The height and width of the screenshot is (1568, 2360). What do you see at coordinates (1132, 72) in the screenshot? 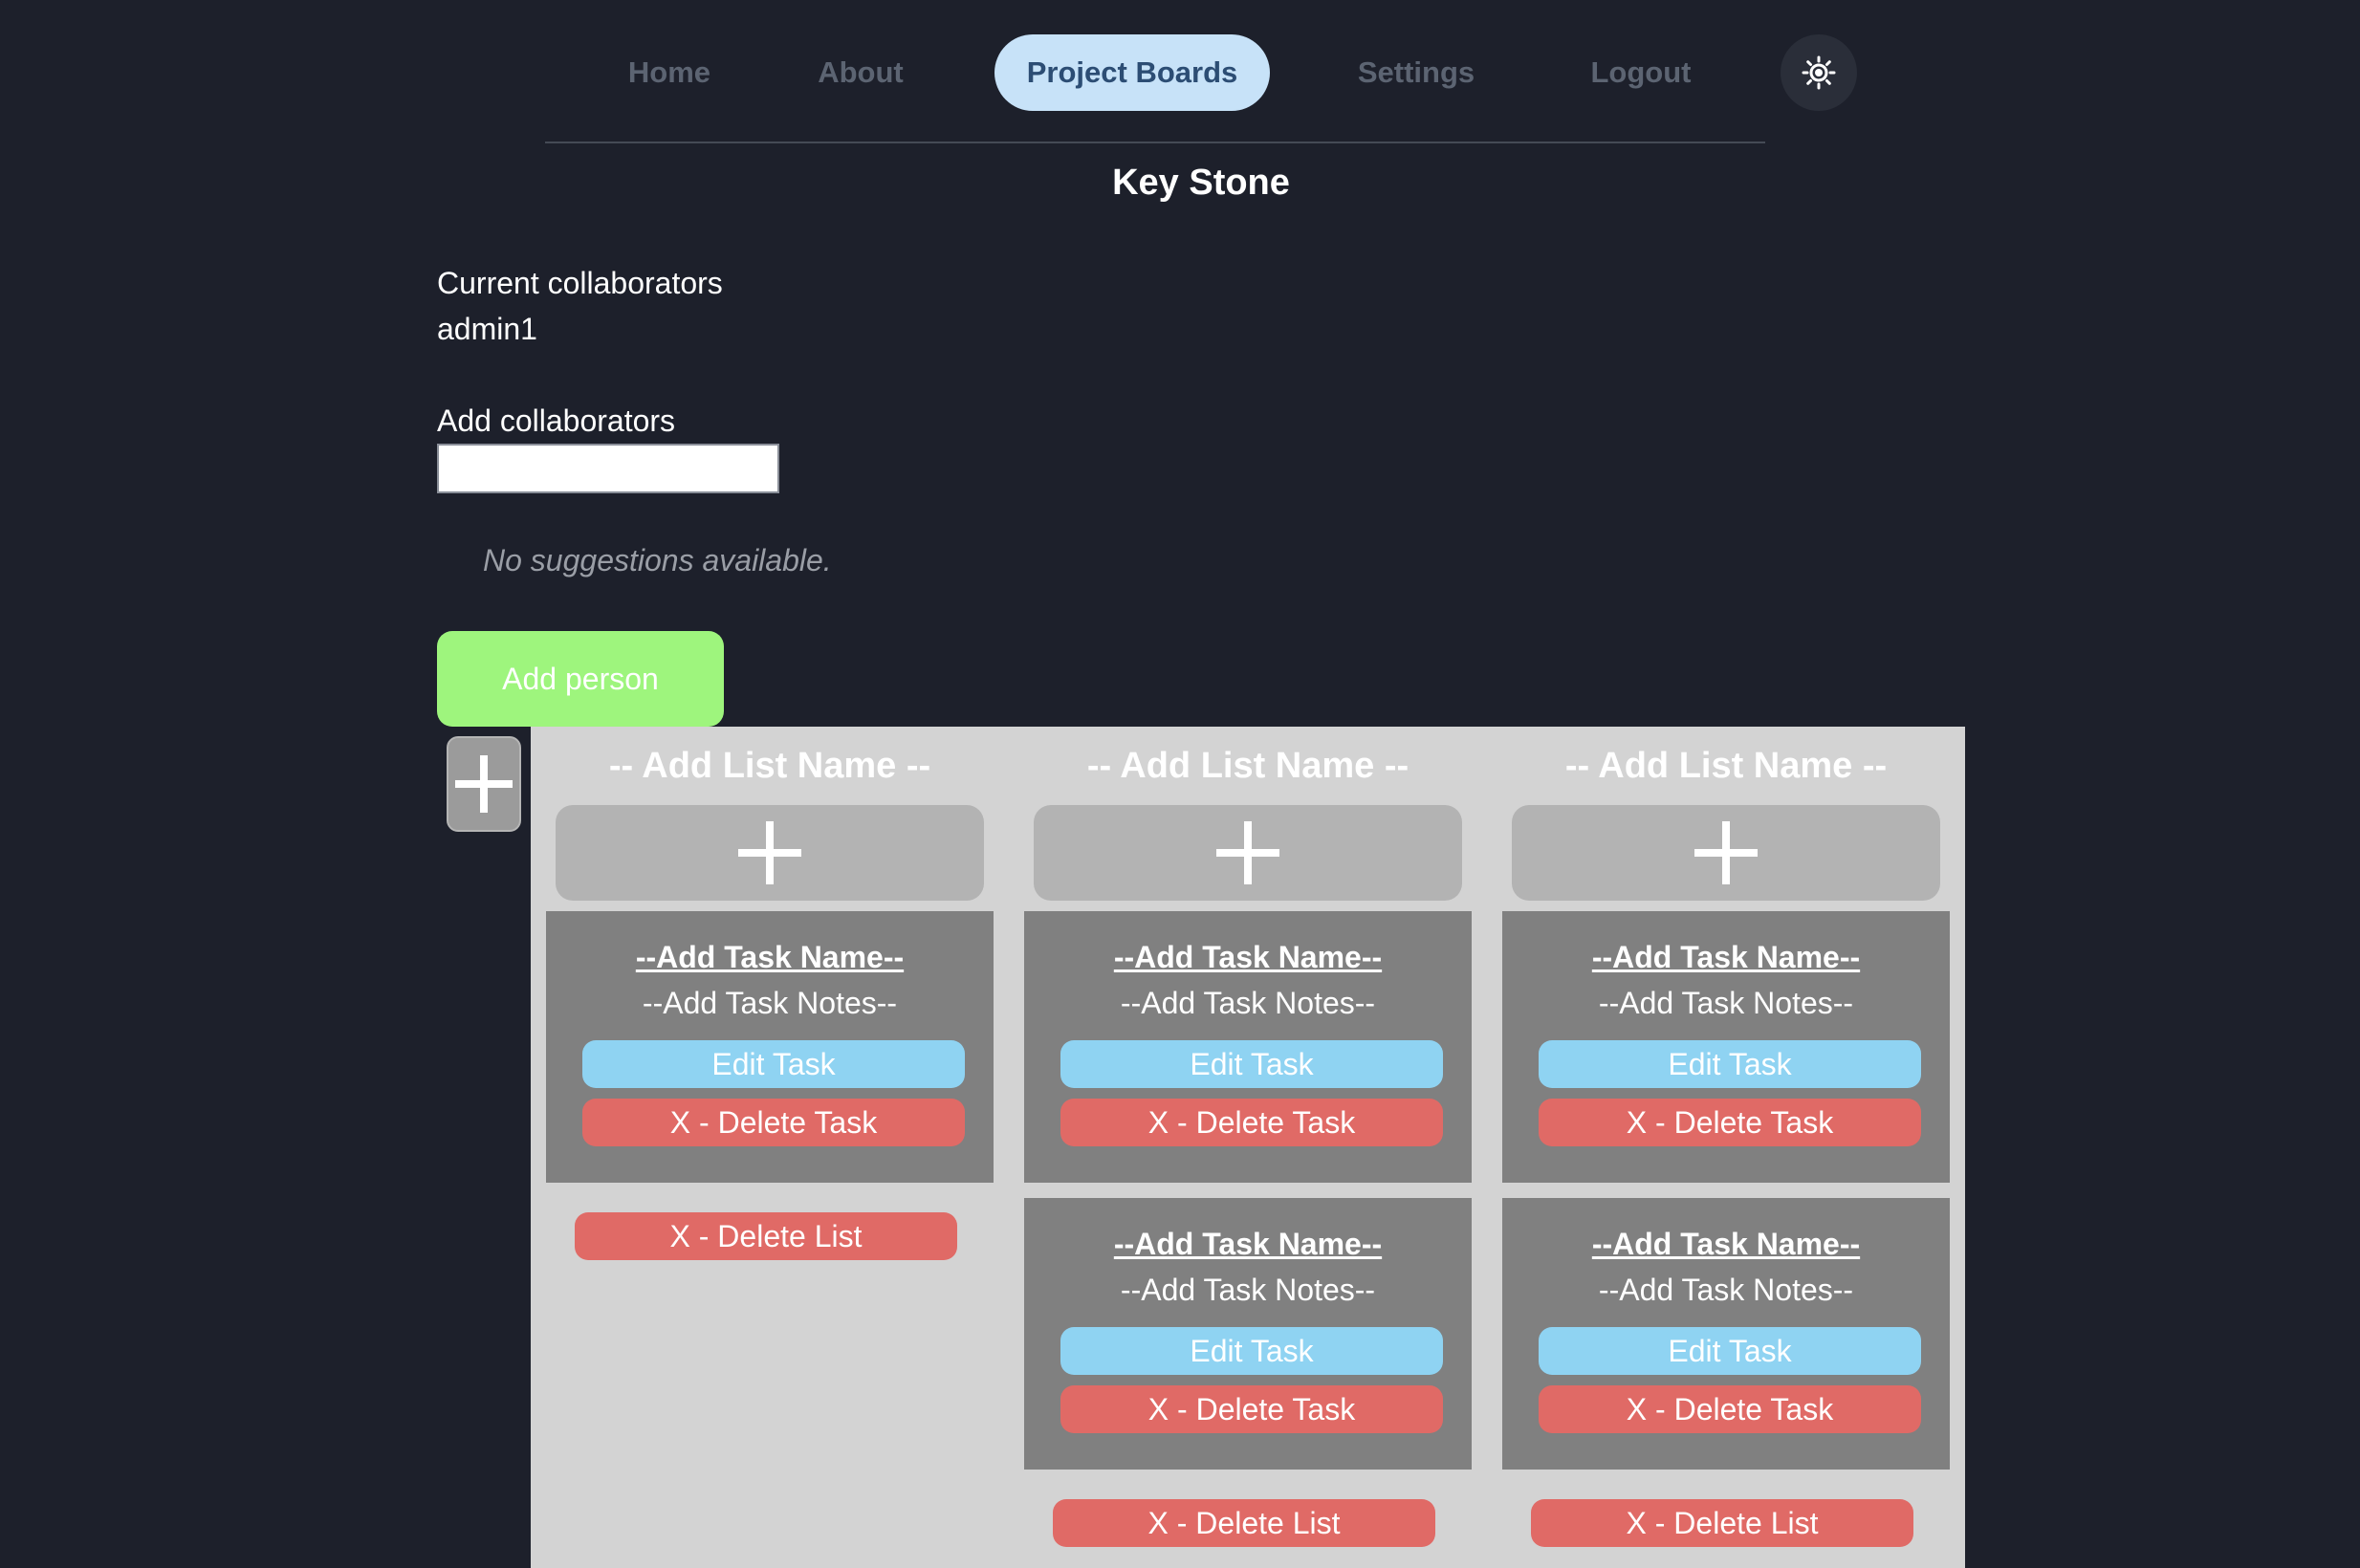
I see `nav-project-boards: Project Boards` at bounding box center [1132, 72].